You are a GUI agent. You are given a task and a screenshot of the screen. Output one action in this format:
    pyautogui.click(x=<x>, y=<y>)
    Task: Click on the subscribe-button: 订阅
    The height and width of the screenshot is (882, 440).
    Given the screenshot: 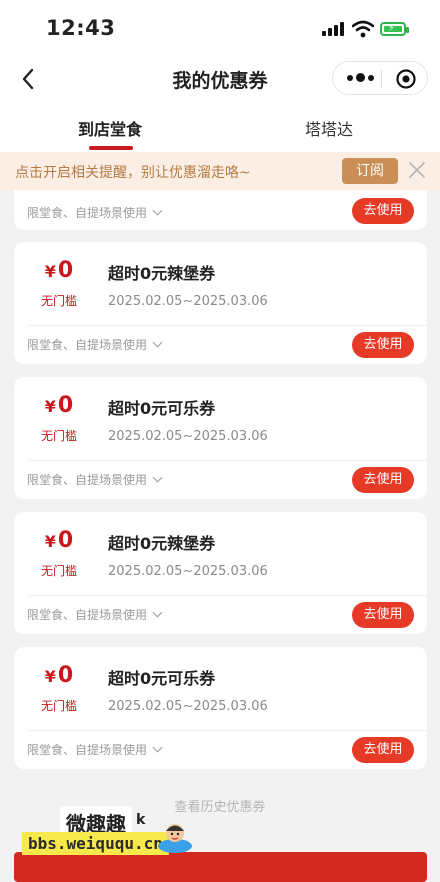 What is the action you would take?
    pyautogui.click(x=370, y=171)
    